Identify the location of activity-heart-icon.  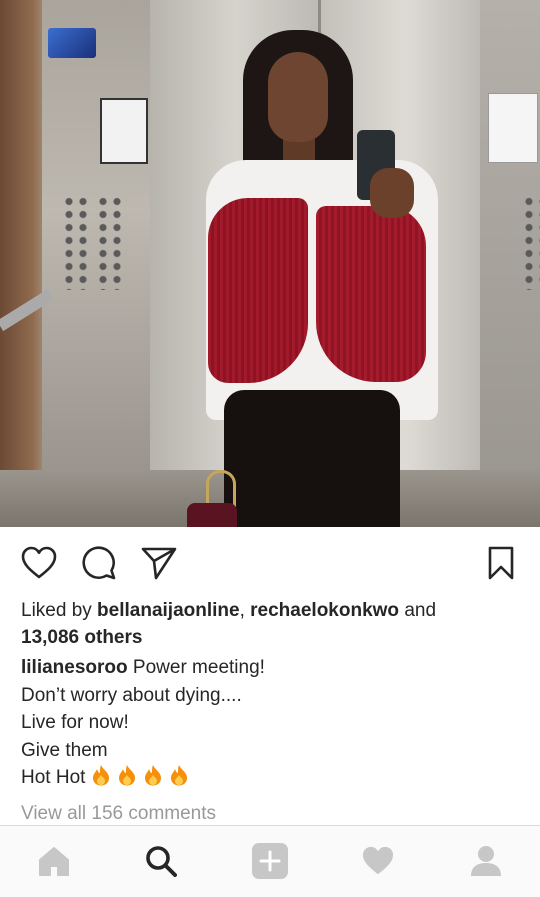
(378, 860).